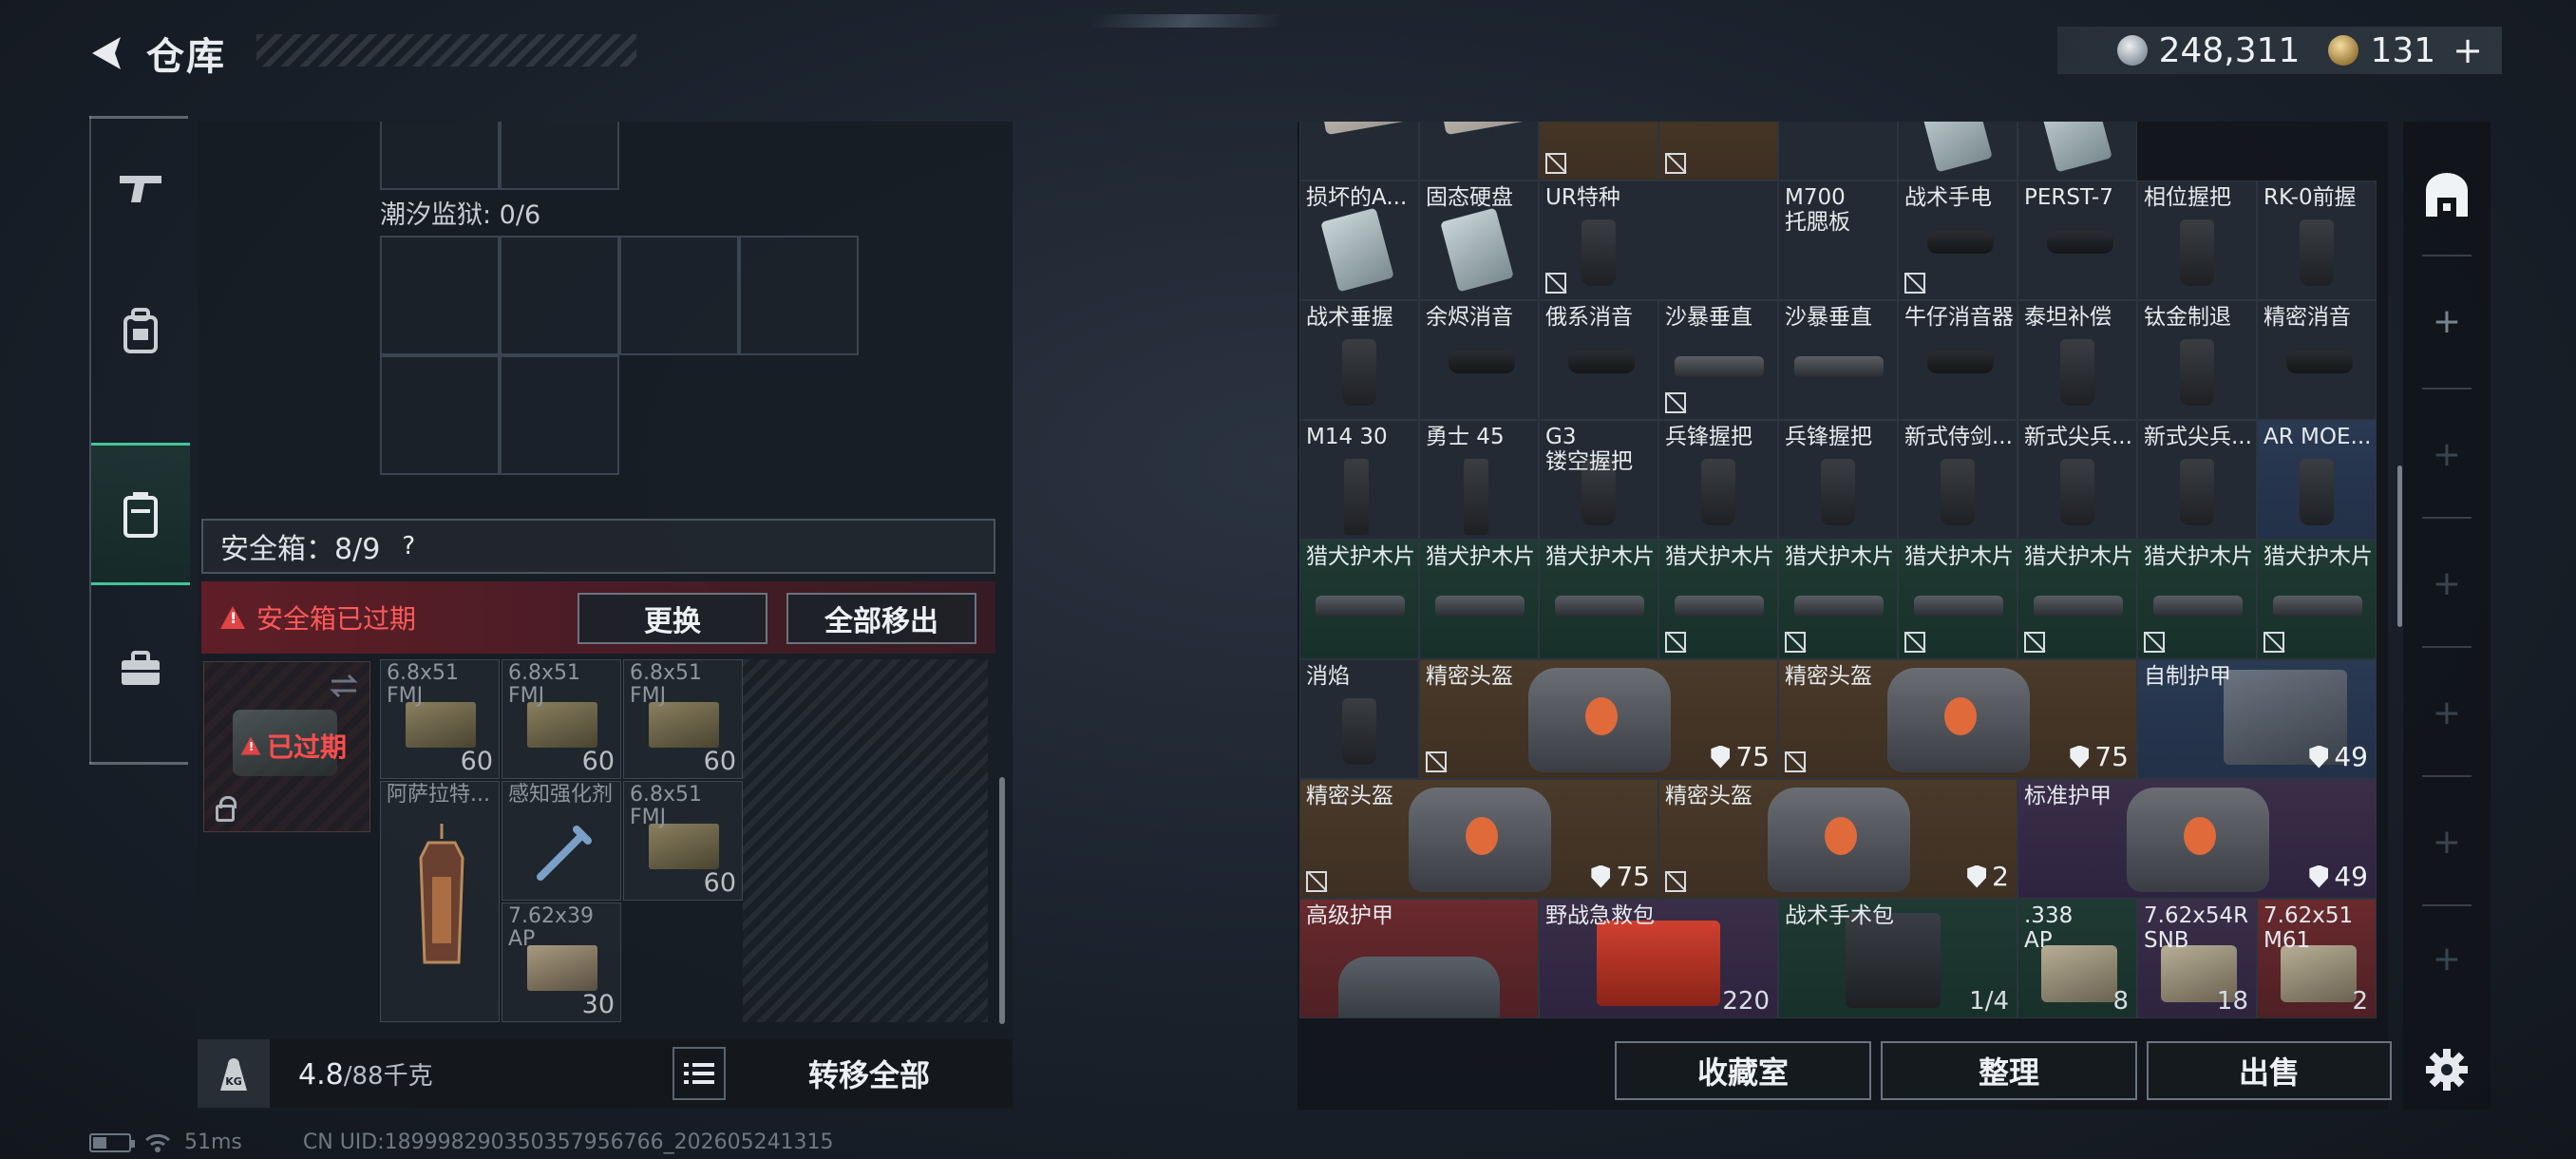  I want to click on grip-art-icon, so click(2197, 492).